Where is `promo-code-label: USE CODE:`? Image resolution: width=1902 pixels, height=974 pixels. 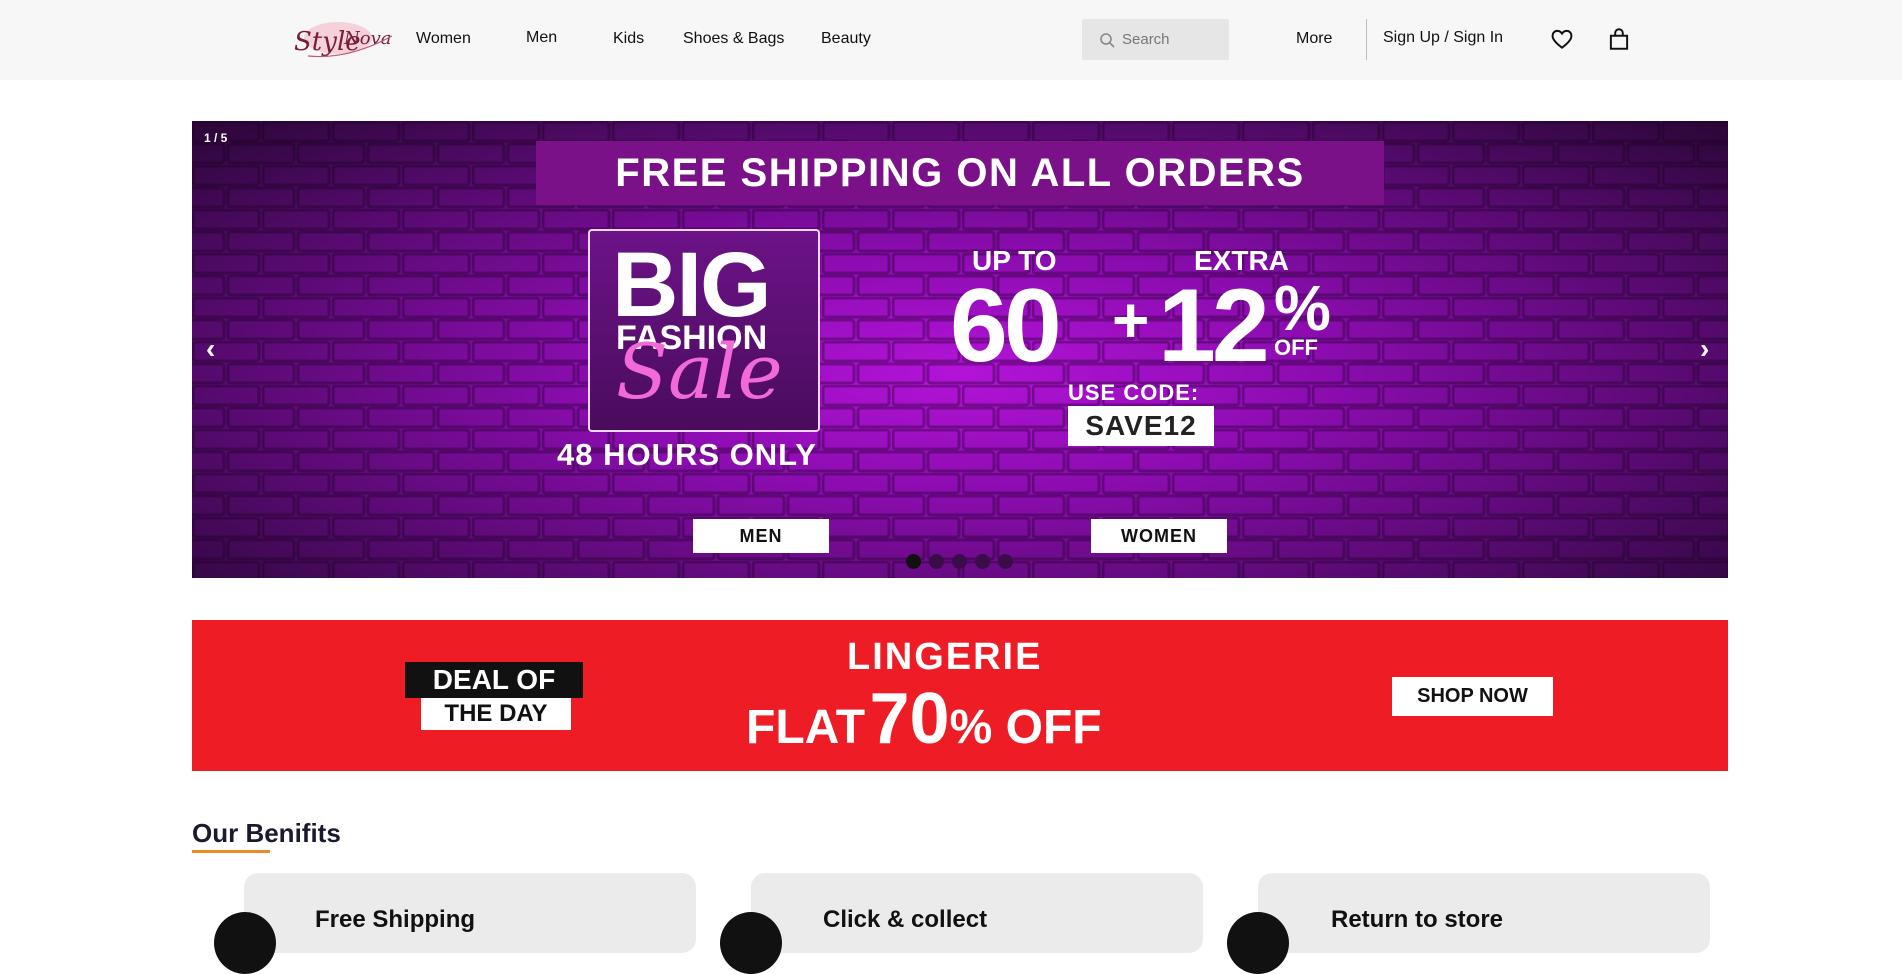
promo-code-label: USE CODE: is located at coordinates (1134, 392).